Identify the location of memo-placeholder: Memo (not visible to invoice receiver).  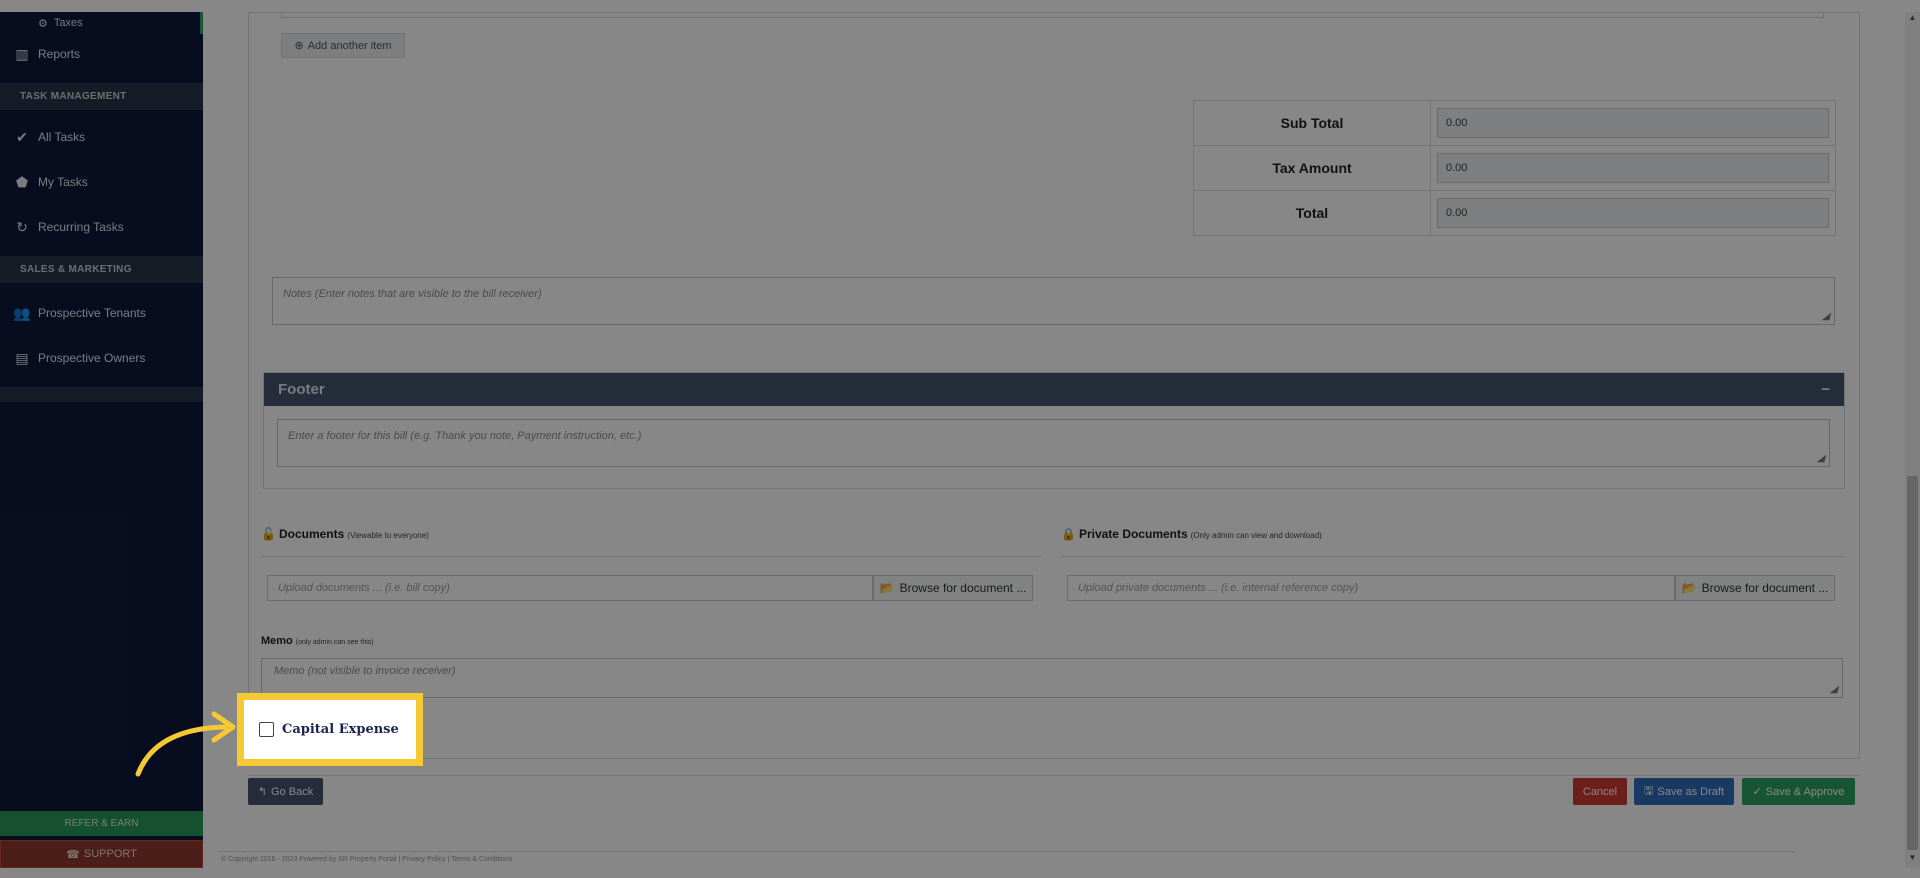
(365, 671).